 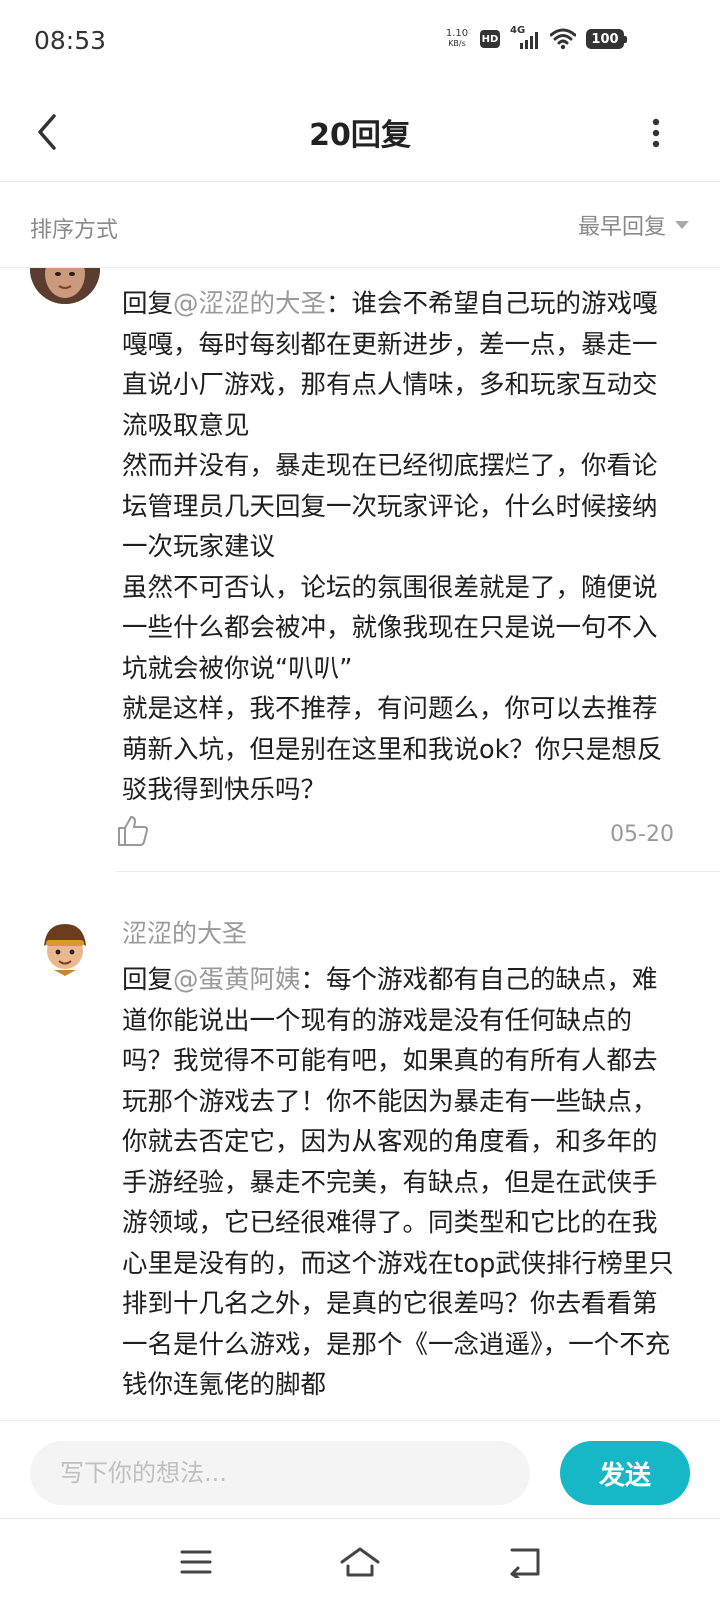 What do you see at coordinates (525, 37) in the screenshot?
I see `cellular-signal-icon: 4G` at bounding box center [525, 37].